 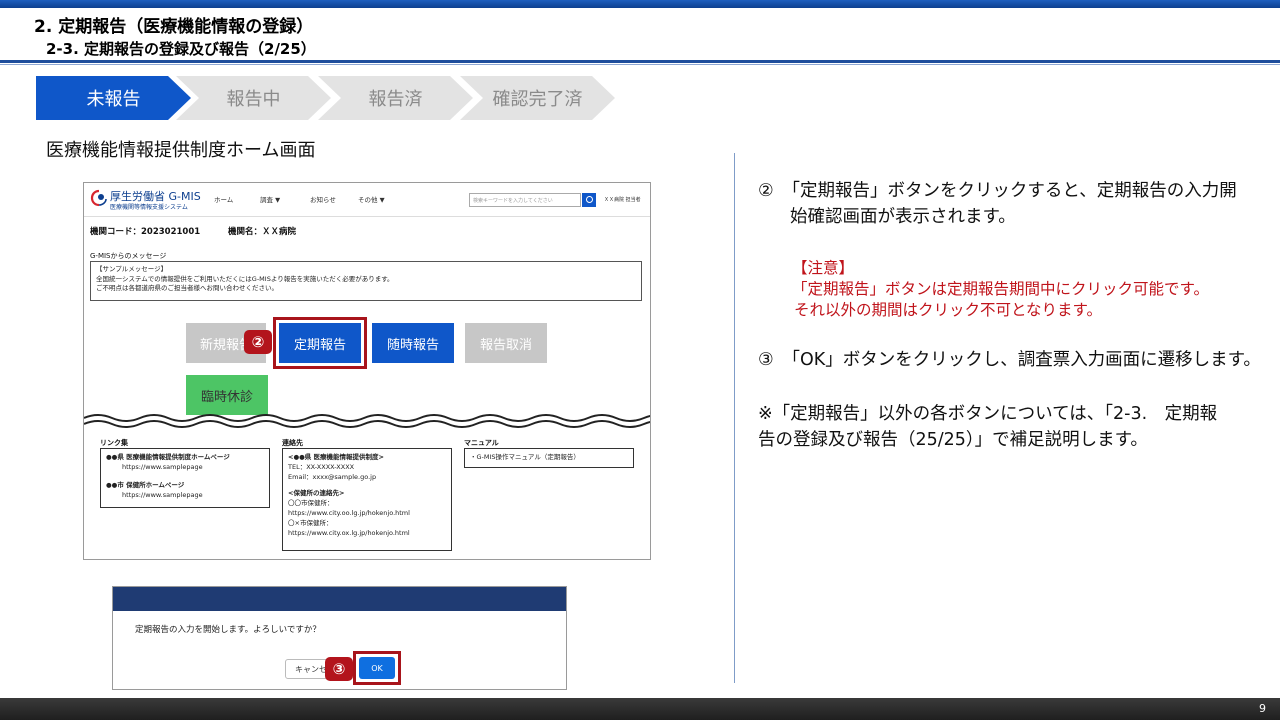 What do you see at coordinates (734, 418) in the screenshot?
I see `column-divider` at bounding box center [734, 418].